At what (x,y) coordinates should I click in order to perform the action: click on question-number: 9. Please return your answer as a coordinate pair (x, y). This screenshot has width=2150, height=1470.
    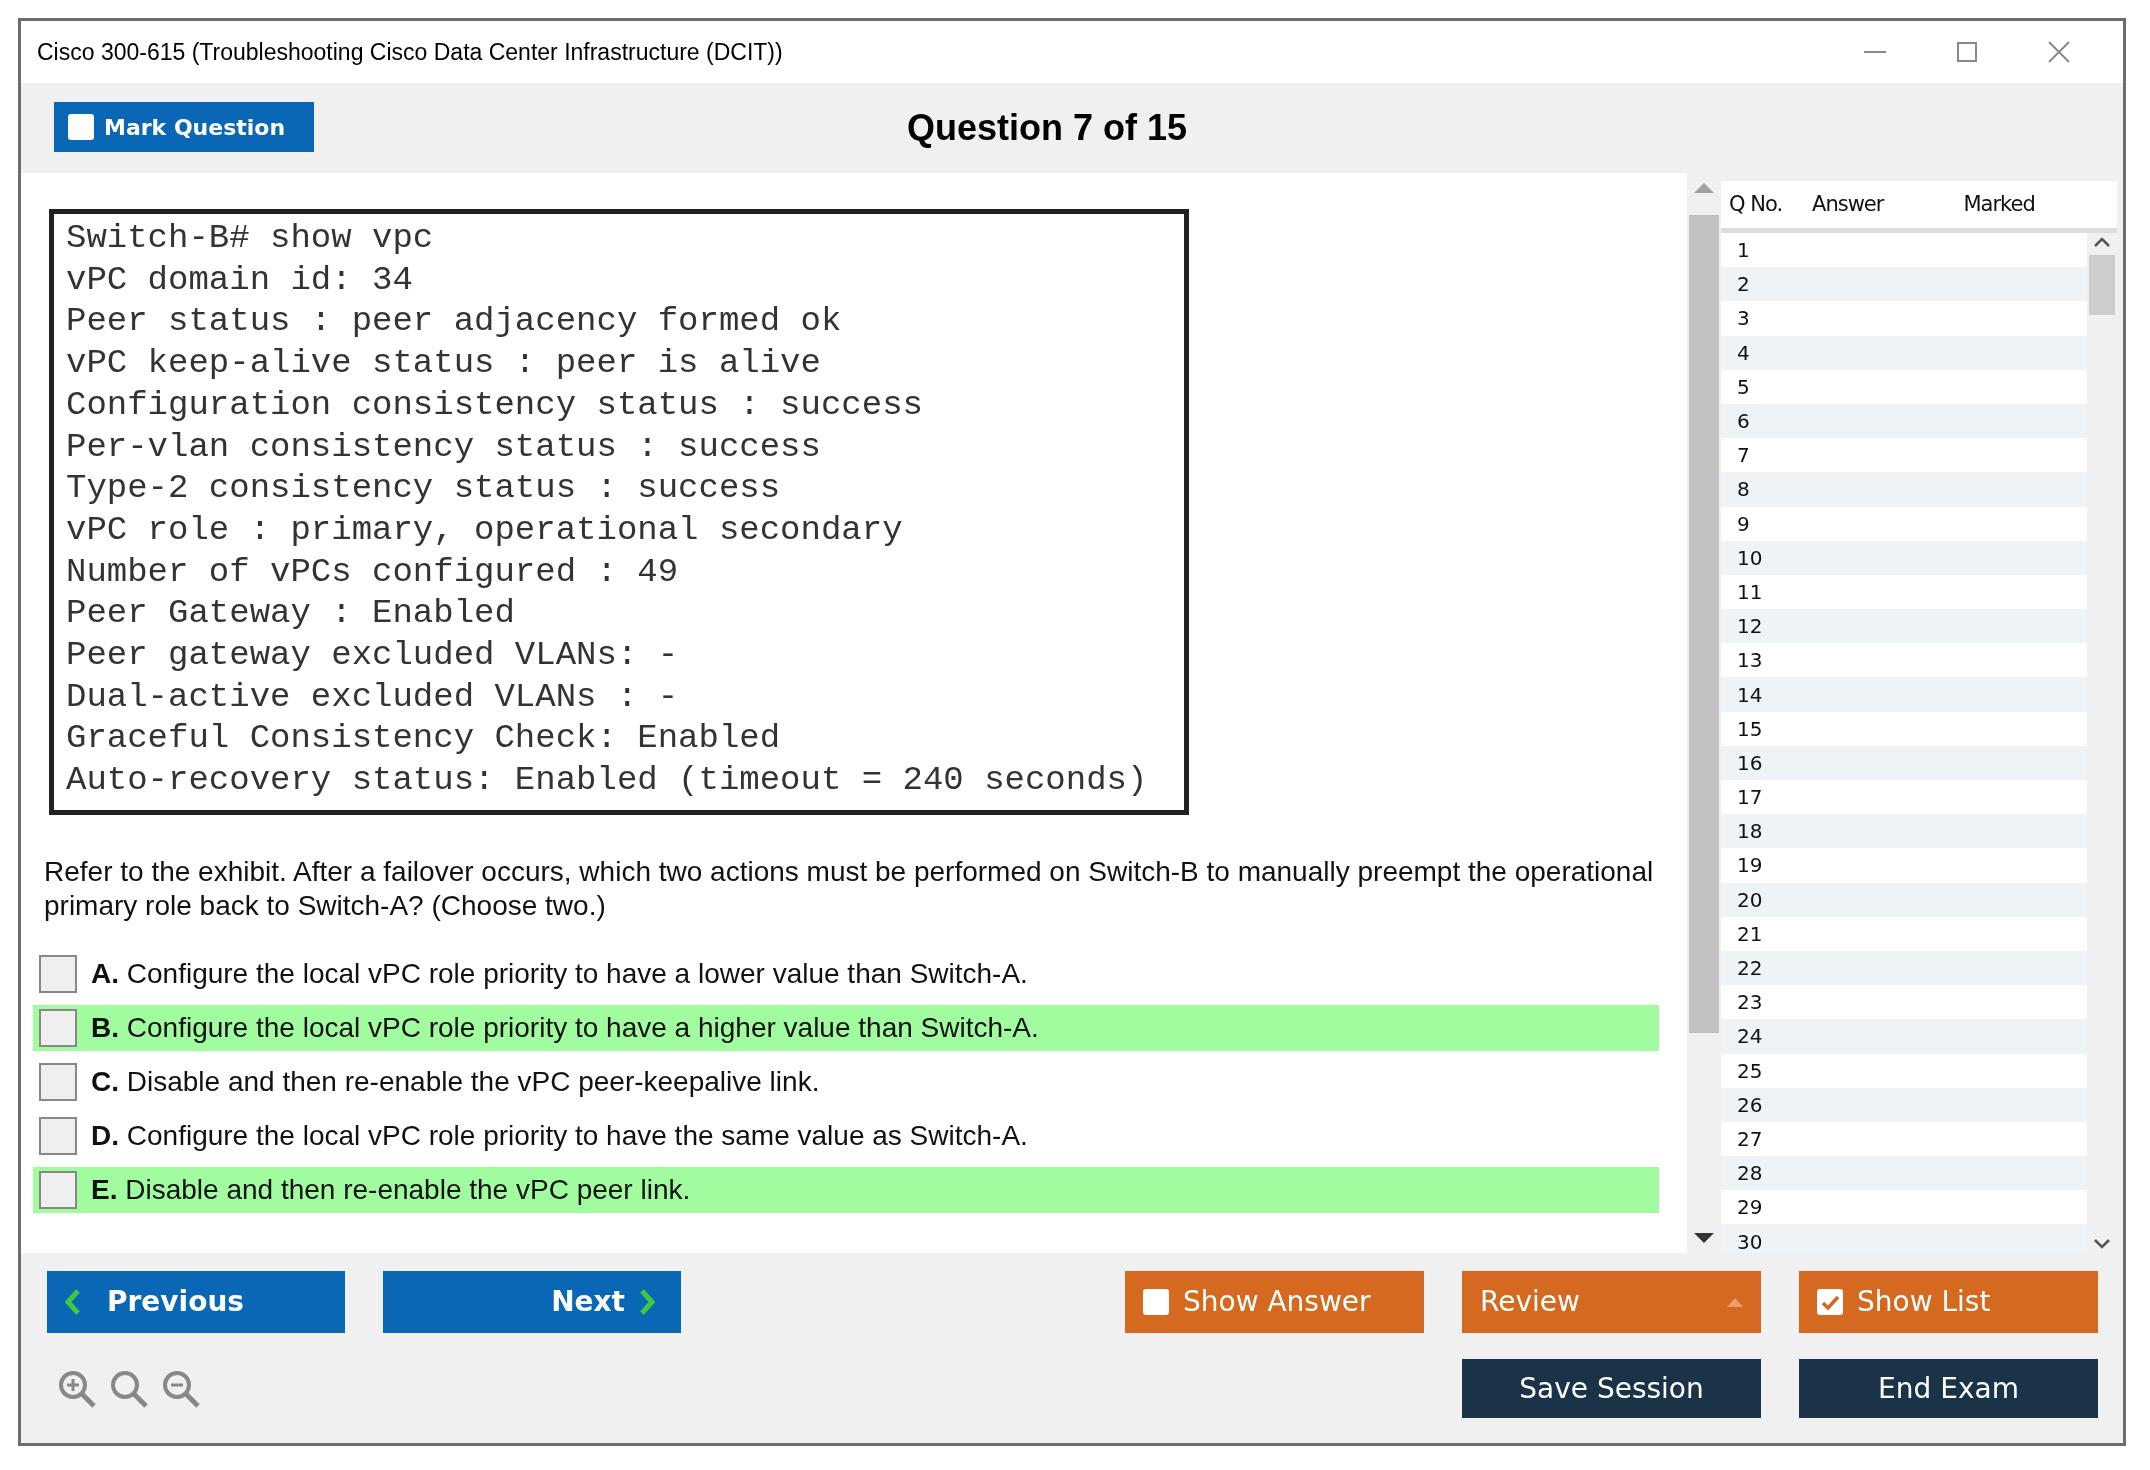
    Looking at the image, I should click on (1904, 523).